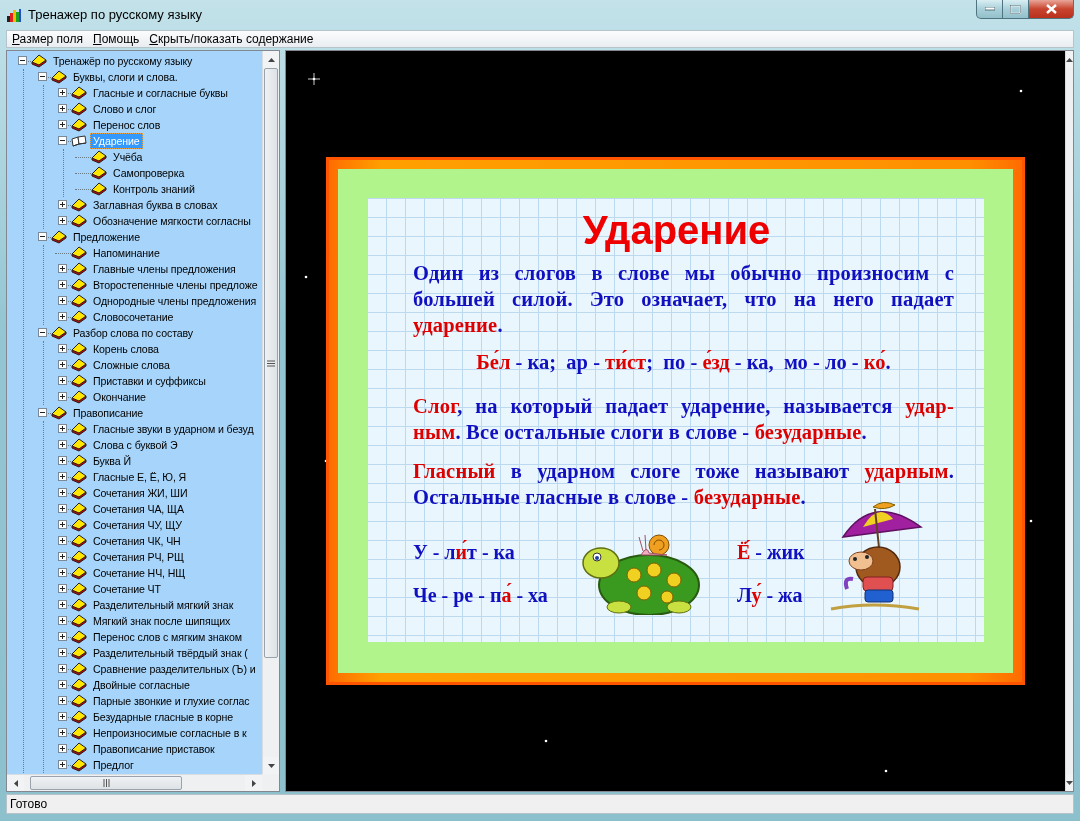 Image resolution: width=1080 pixels, height=821 pixels. Describe the element at coordinates (170, 733) in the screenshot. I see `tree-item: Непроизносимые согласные в к` at that location.